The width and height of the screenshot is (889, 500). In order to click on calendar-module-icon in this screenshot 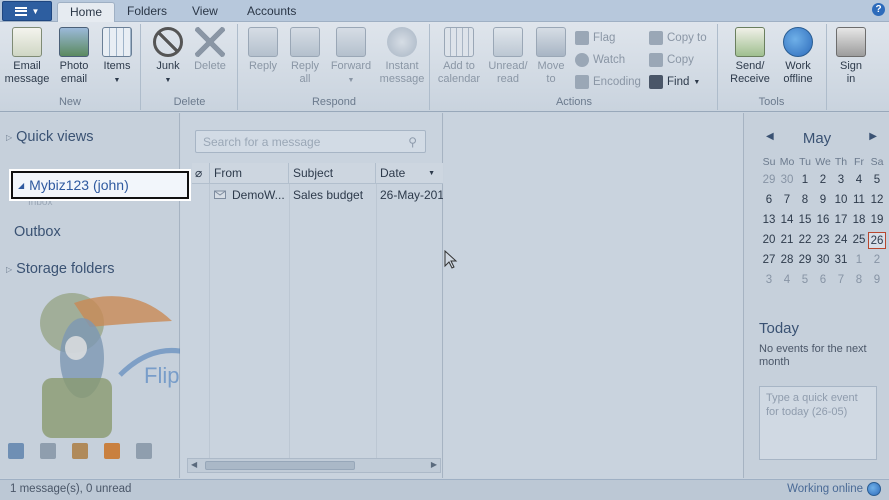, I will do `click(48, 451)`.